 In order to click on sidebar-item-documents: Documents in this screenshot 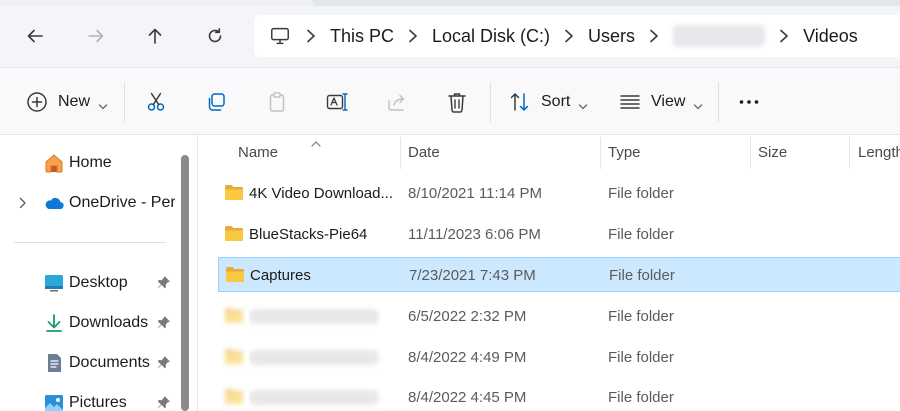, I will do `click(90, 363)`.